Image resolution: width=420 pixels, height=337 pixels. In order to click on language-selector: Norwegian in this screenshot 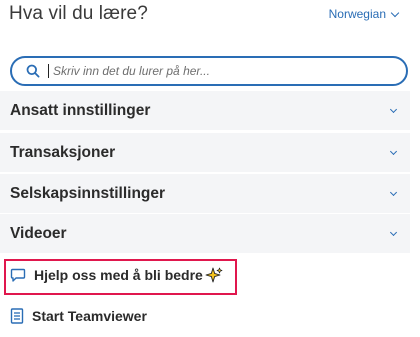, I will do `click(364, 14)`.